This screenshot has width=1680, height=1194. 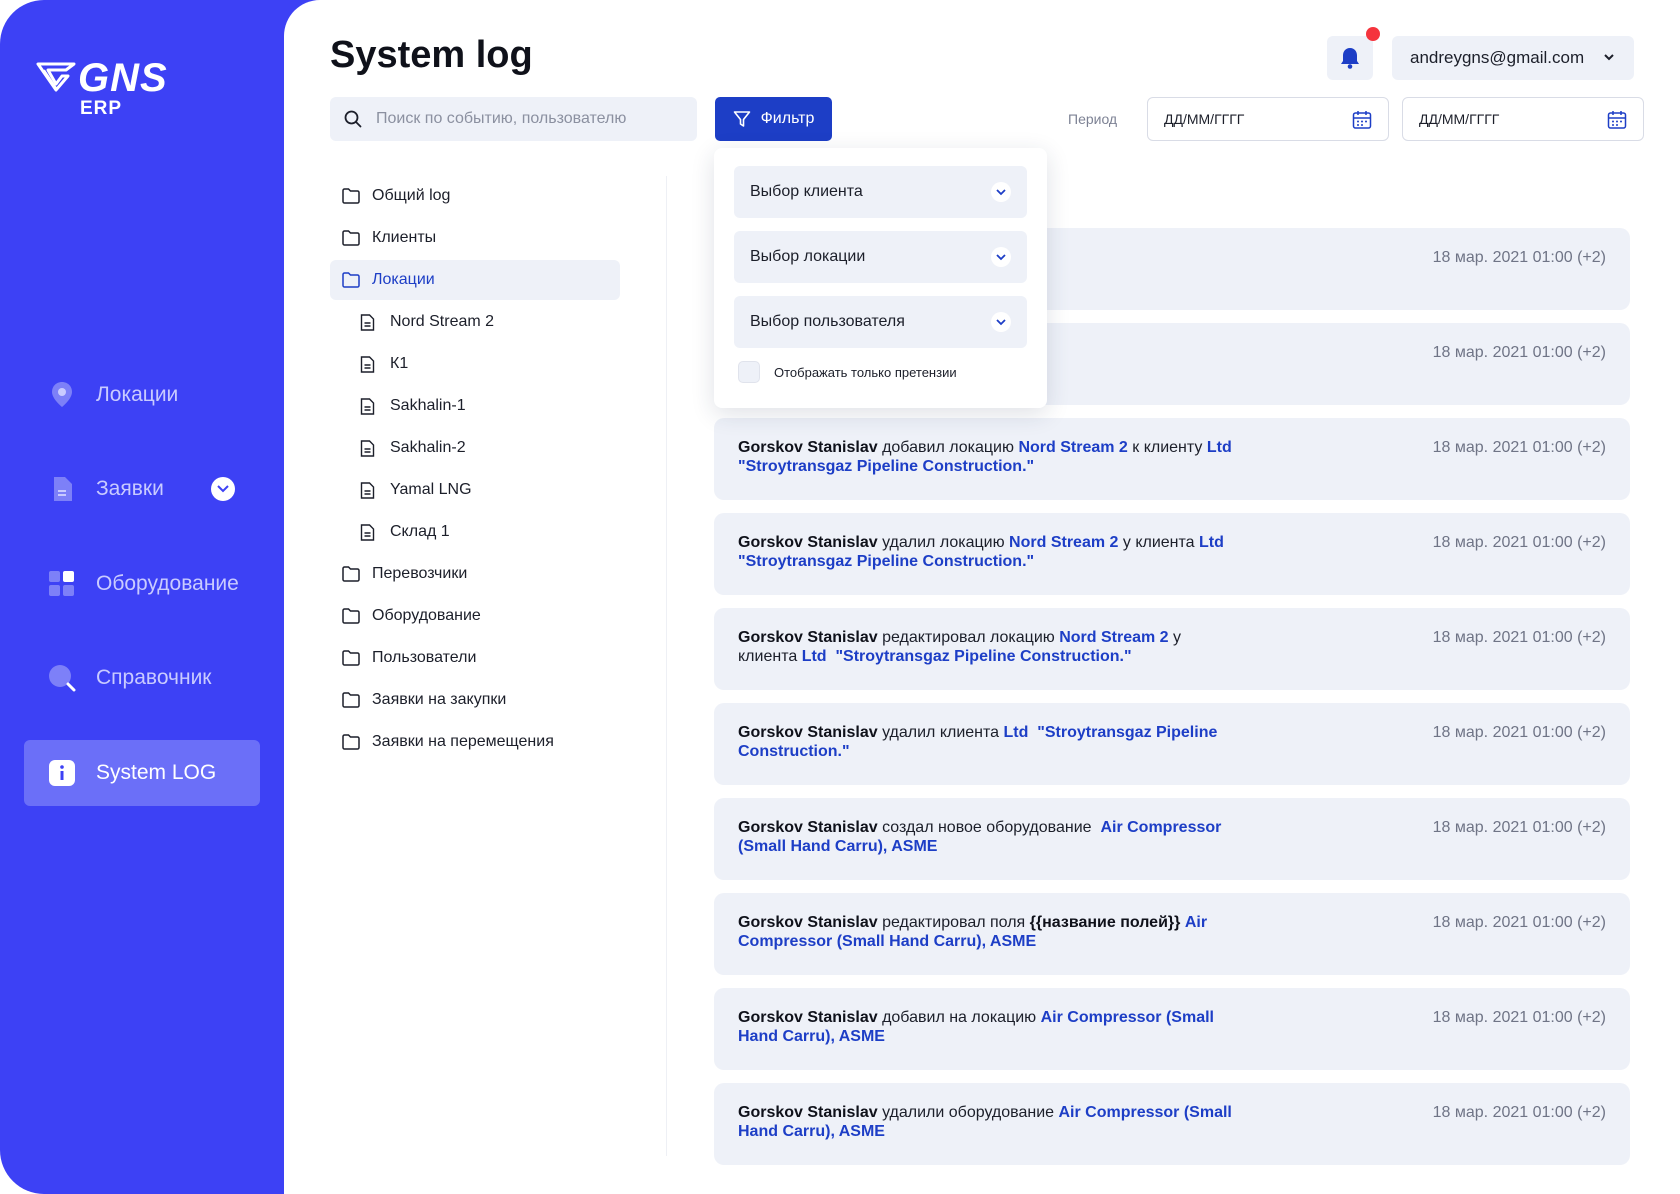 I want to click on tree-item-label: Sakhalin-2, so click(x=428, y=447).